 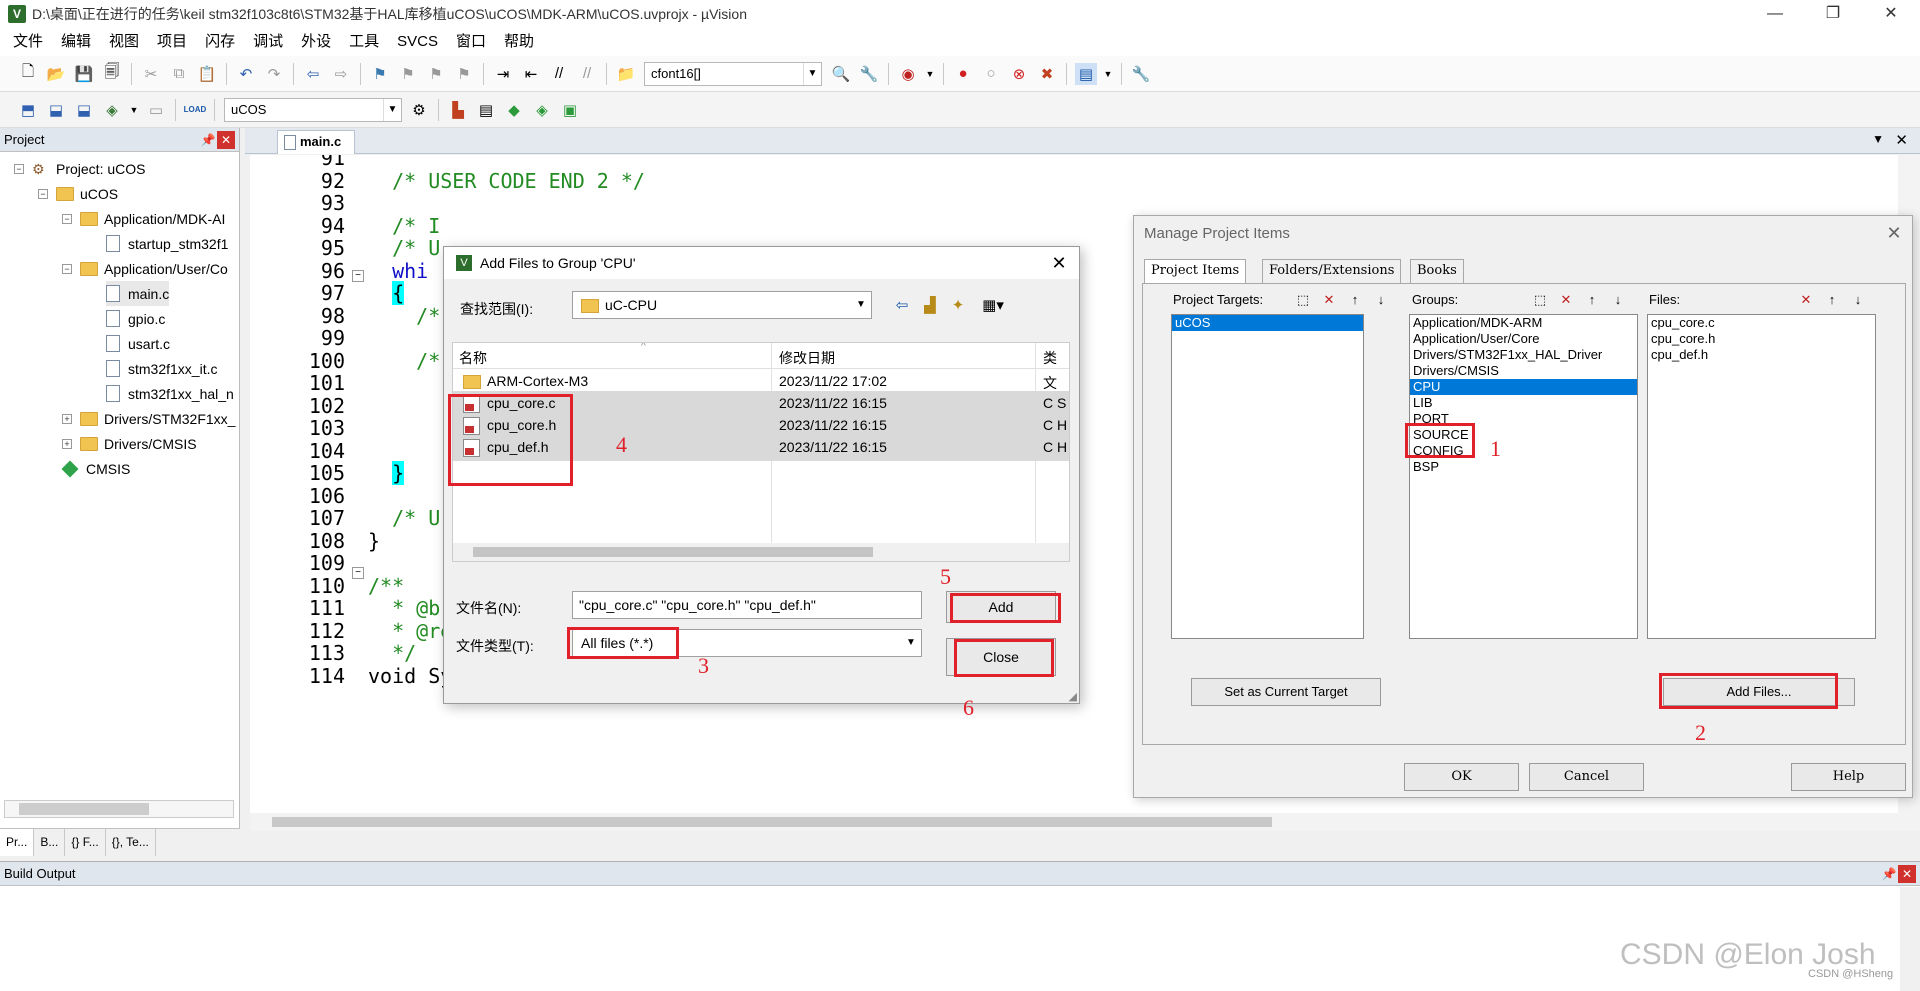 I want to click on tree-item: stm32f1xx_it.c, so click(x=161, y=368).